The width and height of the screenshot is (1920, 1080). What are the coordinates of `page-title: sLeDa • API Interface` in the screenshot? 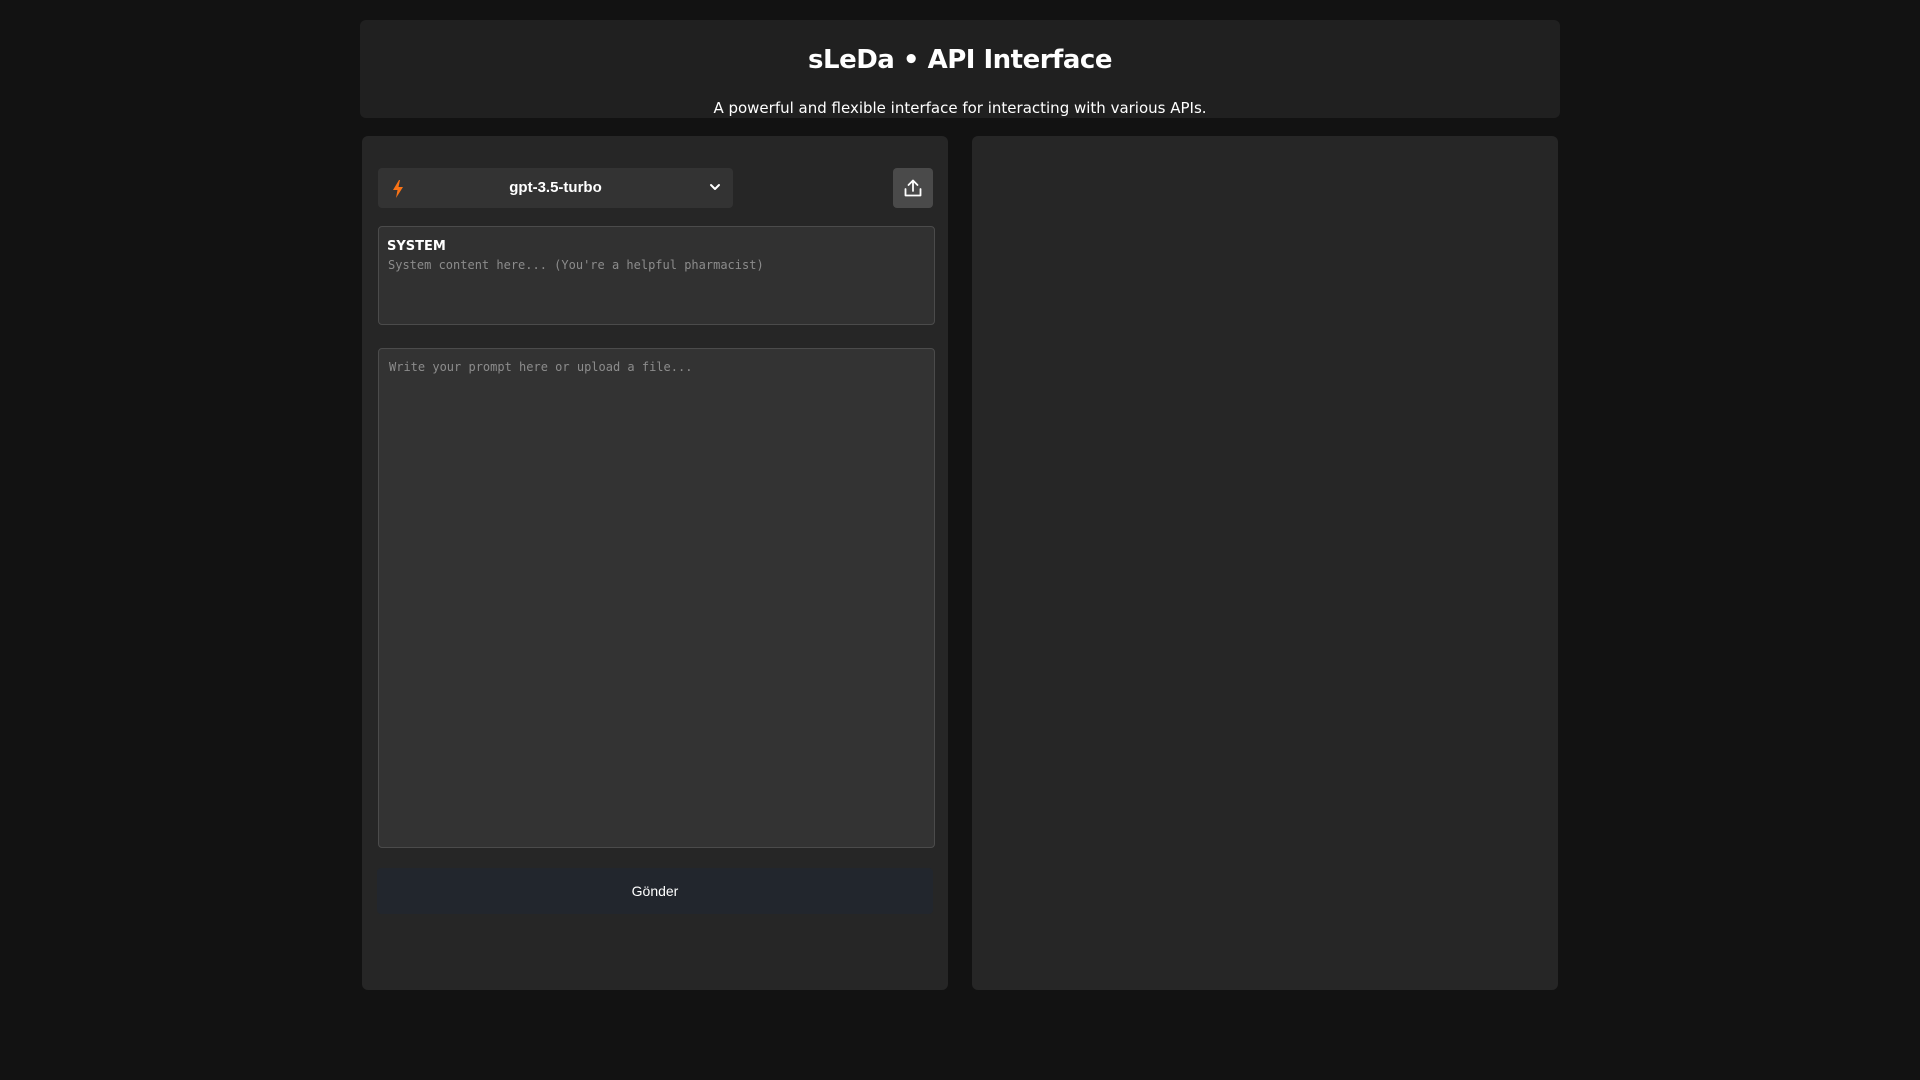 It's located at (960, 60).